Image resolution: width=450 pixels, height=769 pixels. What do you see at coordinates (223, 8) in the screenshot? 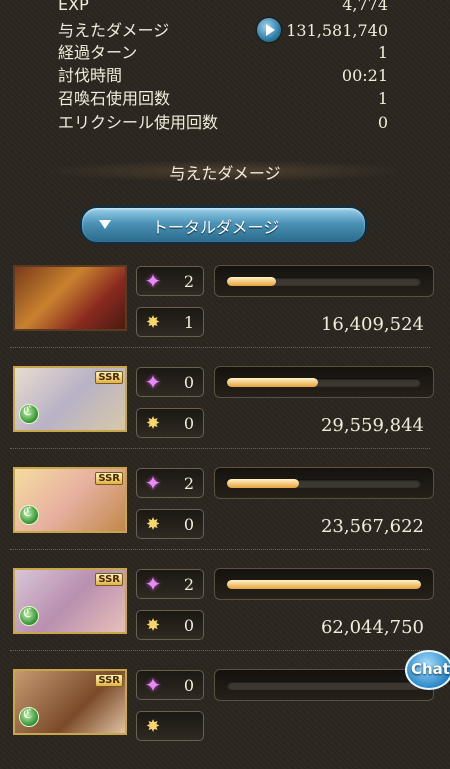
I see `stat-exp: EXP 4,774` at bounding box center [223, 8].